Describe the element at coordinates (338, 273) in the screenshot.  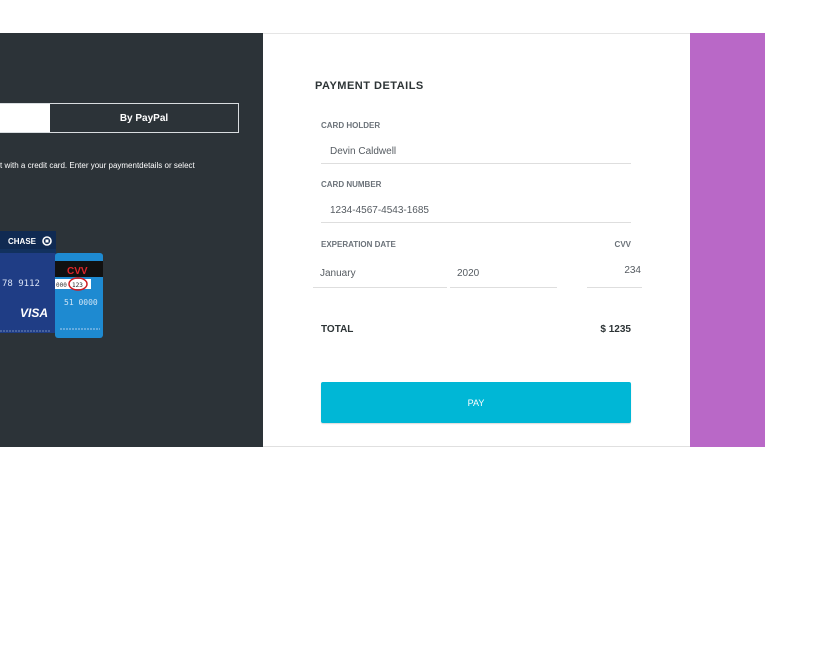
I see `expiration-month-select: January` at that location.